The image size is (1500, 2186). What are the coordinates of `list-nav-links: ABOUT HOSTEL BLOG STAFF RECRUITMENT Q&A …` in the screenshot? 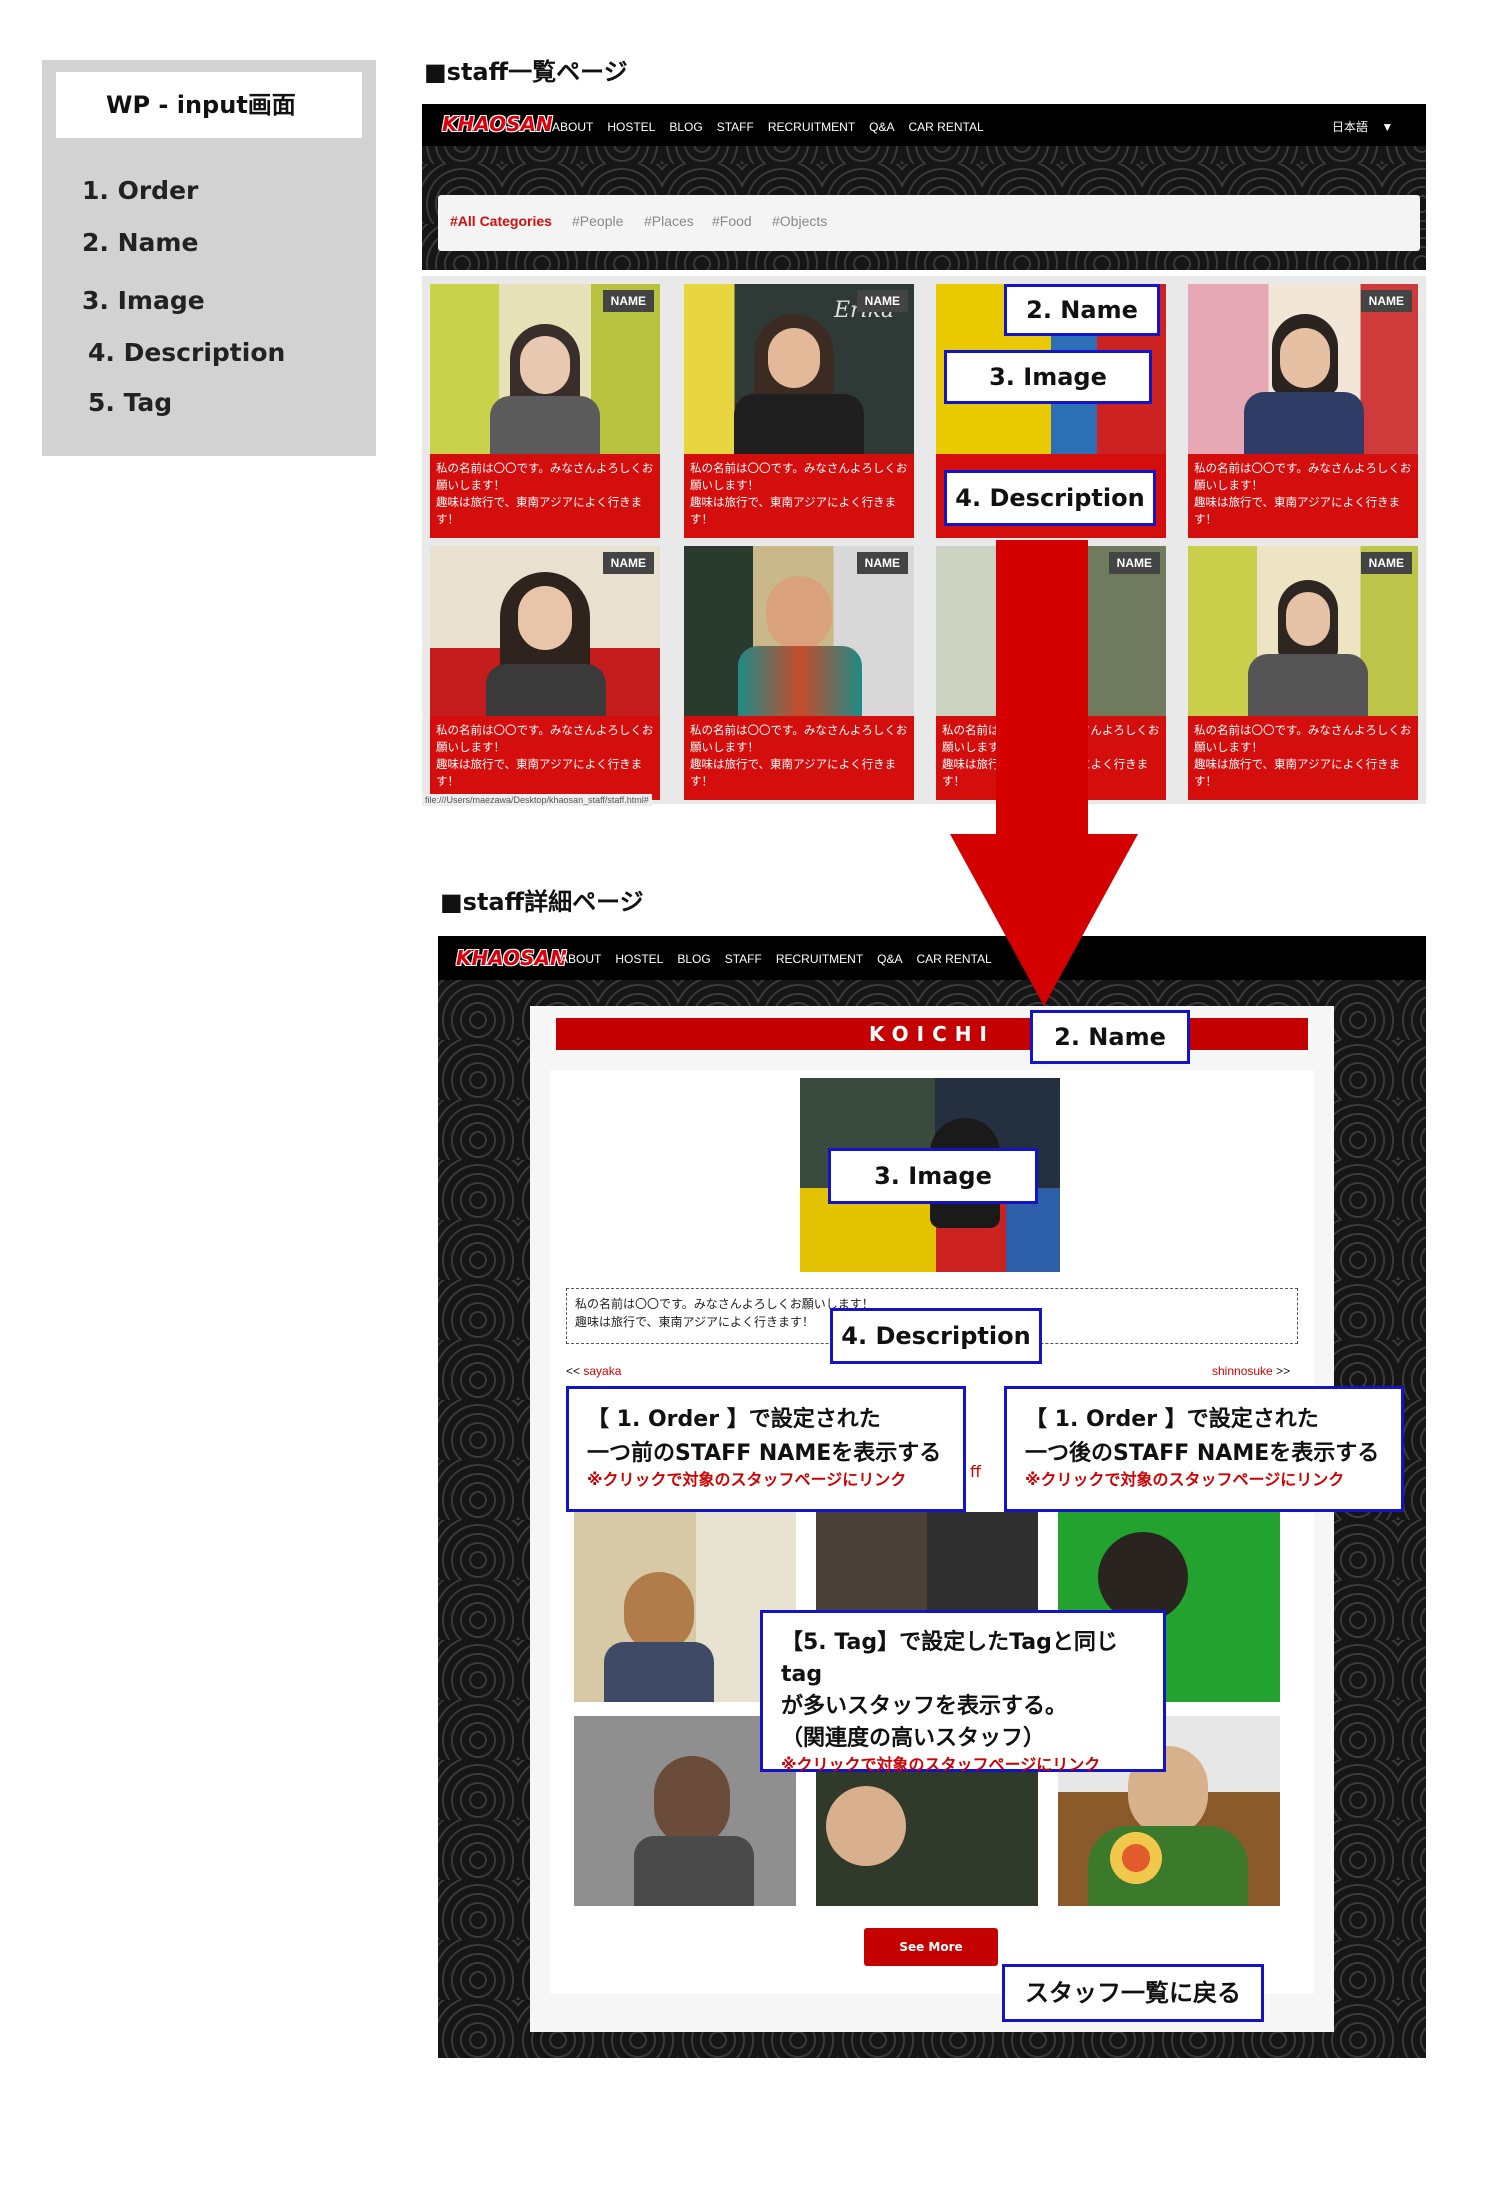 It's located at (768, 127).